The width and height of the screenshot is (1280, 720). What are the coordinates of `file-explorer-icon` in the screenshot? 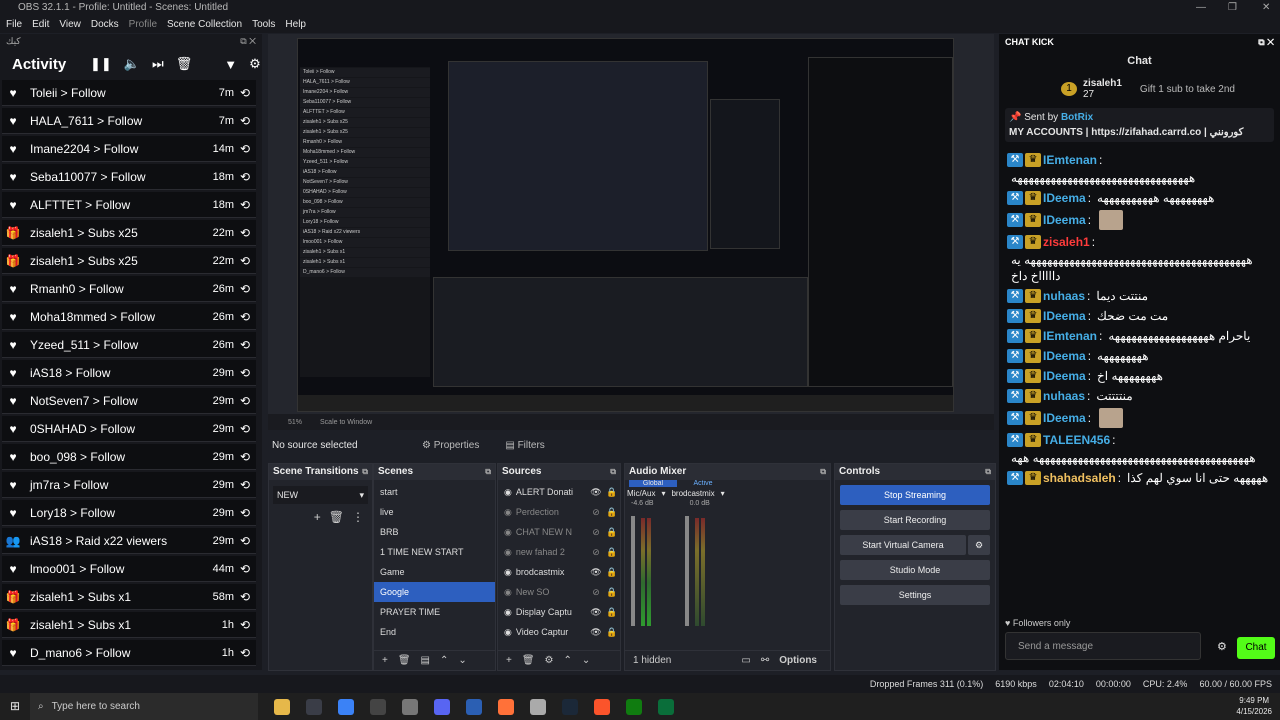 It's located at (282, 706).